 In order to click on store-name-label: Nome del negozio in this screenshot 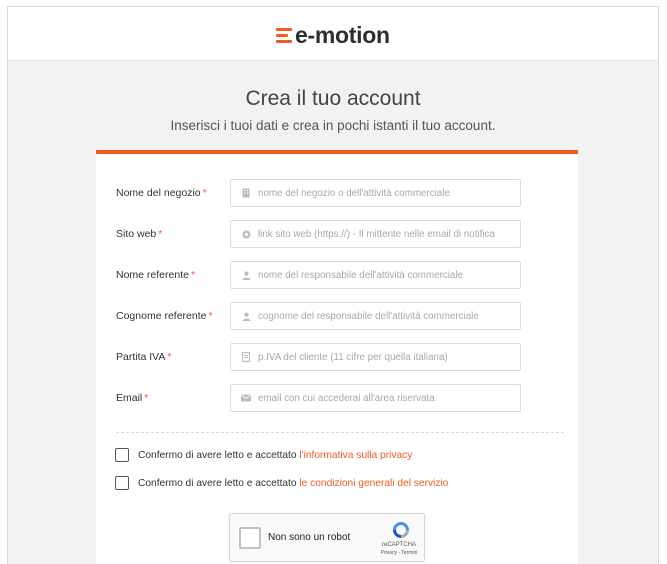, I will do `click(158, 193)`.